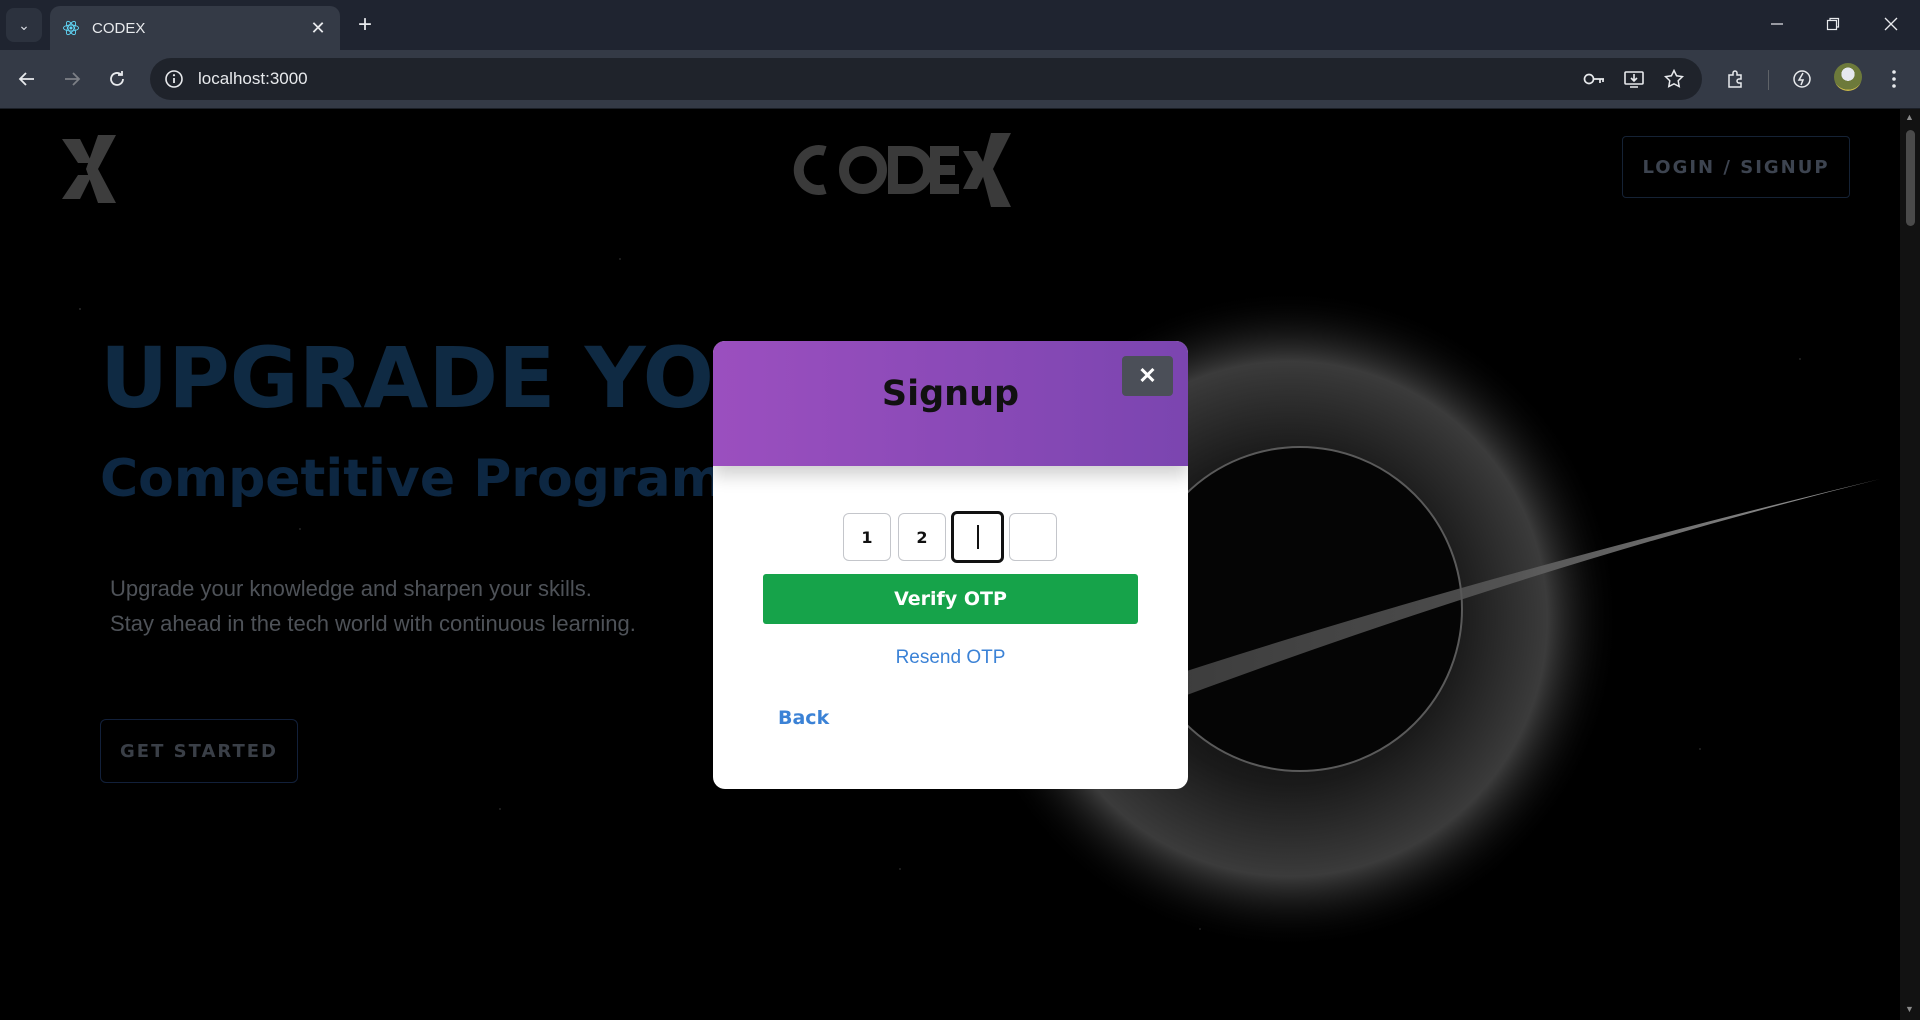 The height and width of the screenshot is (1020, 1920). I want to click on page-scrollbar, so click(1910, 564).